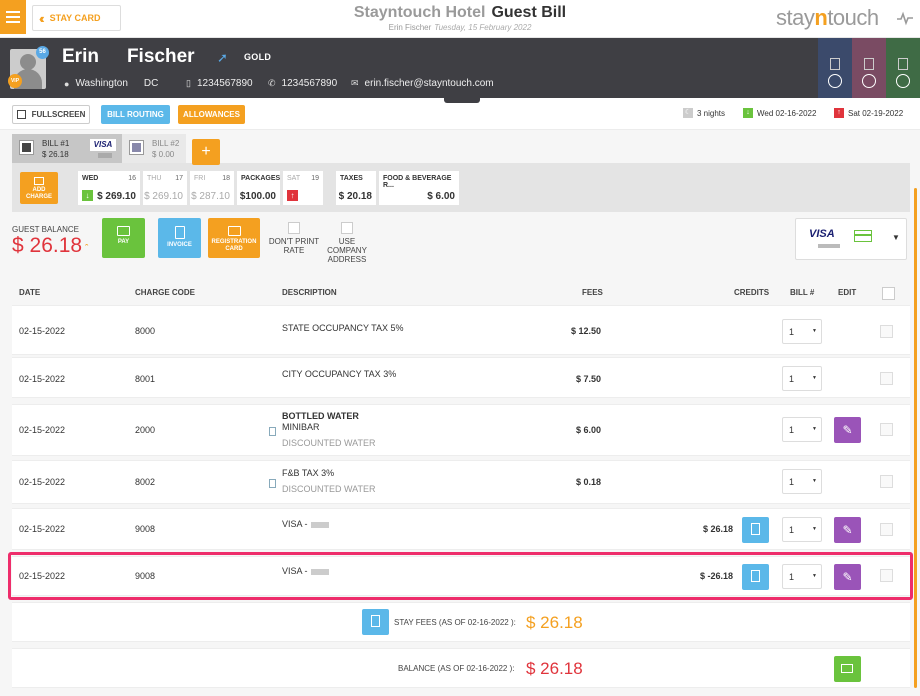  Describe the element at coordinates (835, 64) in the screenshot. I see `building-icon` at that location.